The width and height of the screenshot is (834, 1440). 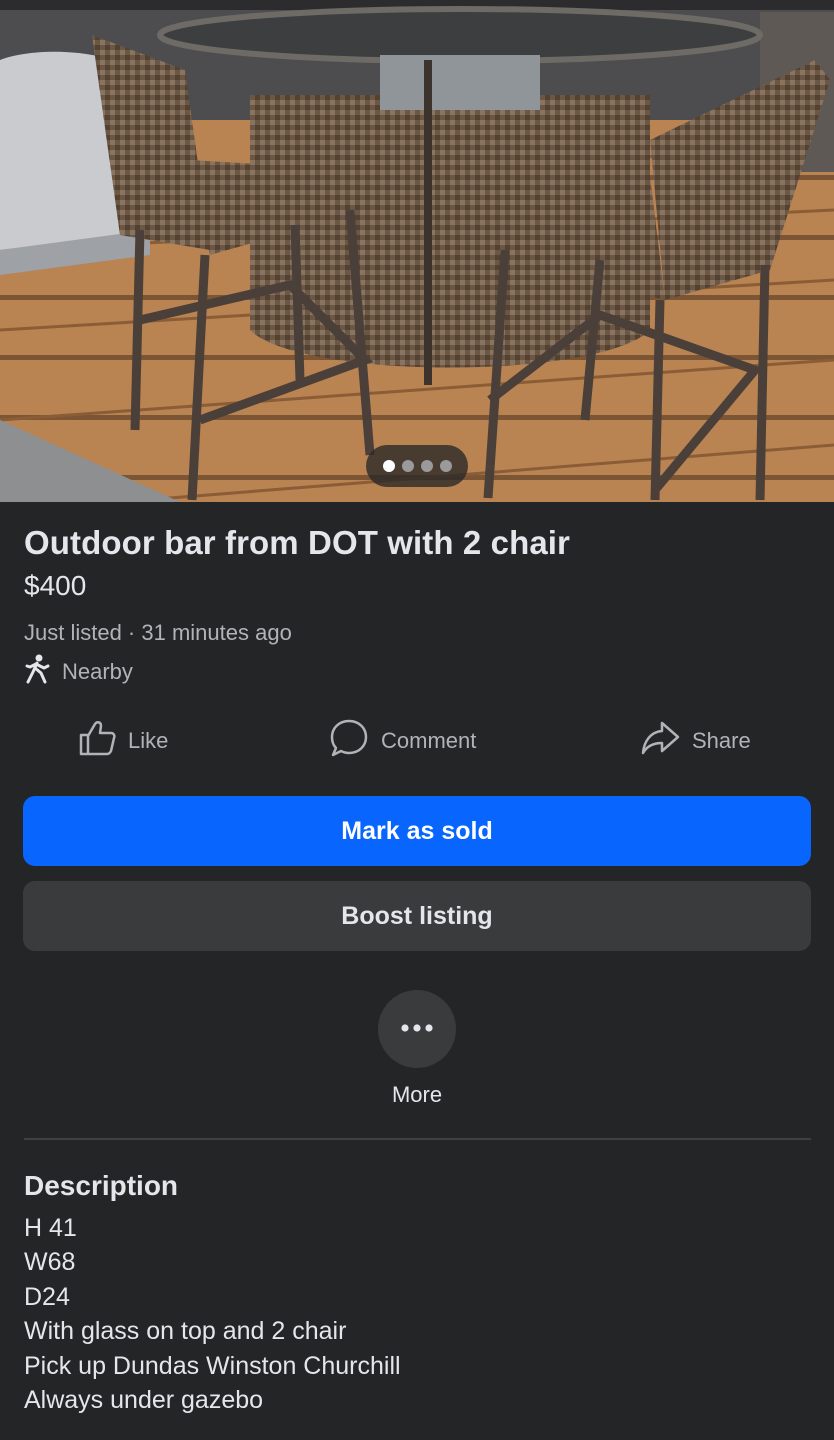 I want to click on location-label: Nearby, so click(x=97, y=671).